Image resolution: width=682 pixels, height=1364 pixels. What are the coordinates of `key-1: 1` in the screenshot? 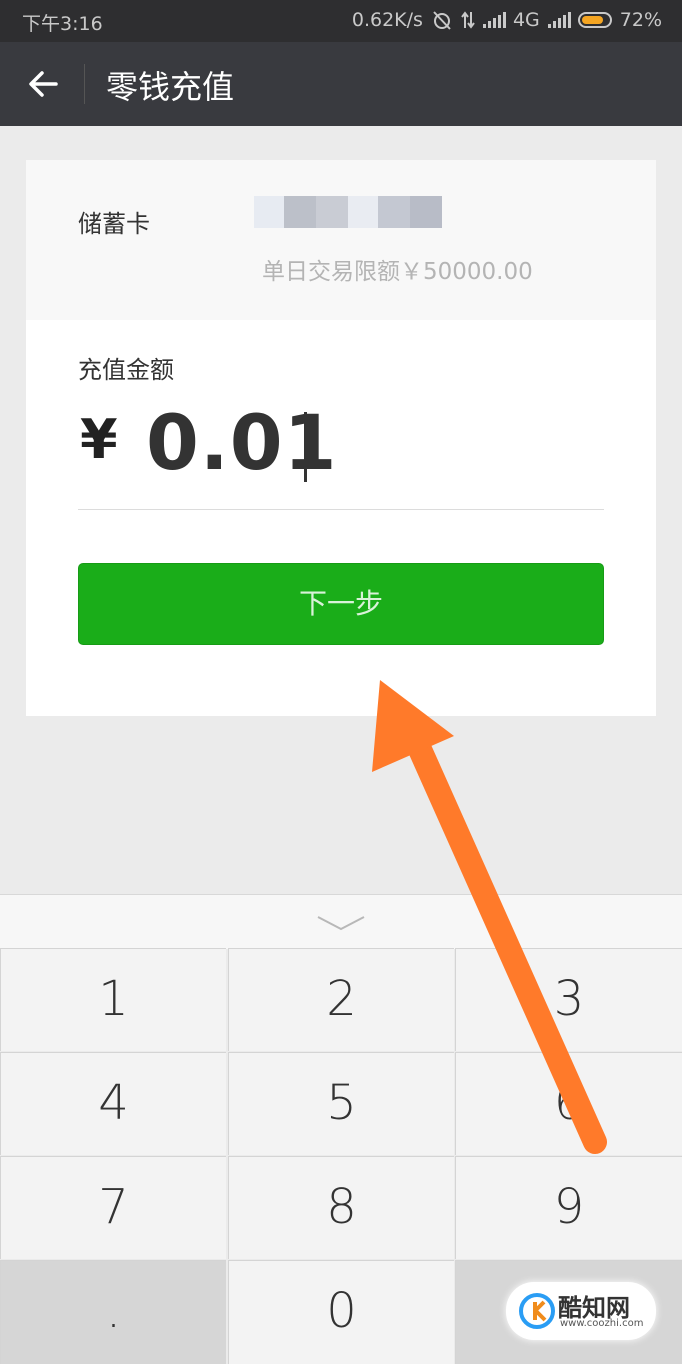 It's located at (113, 999).